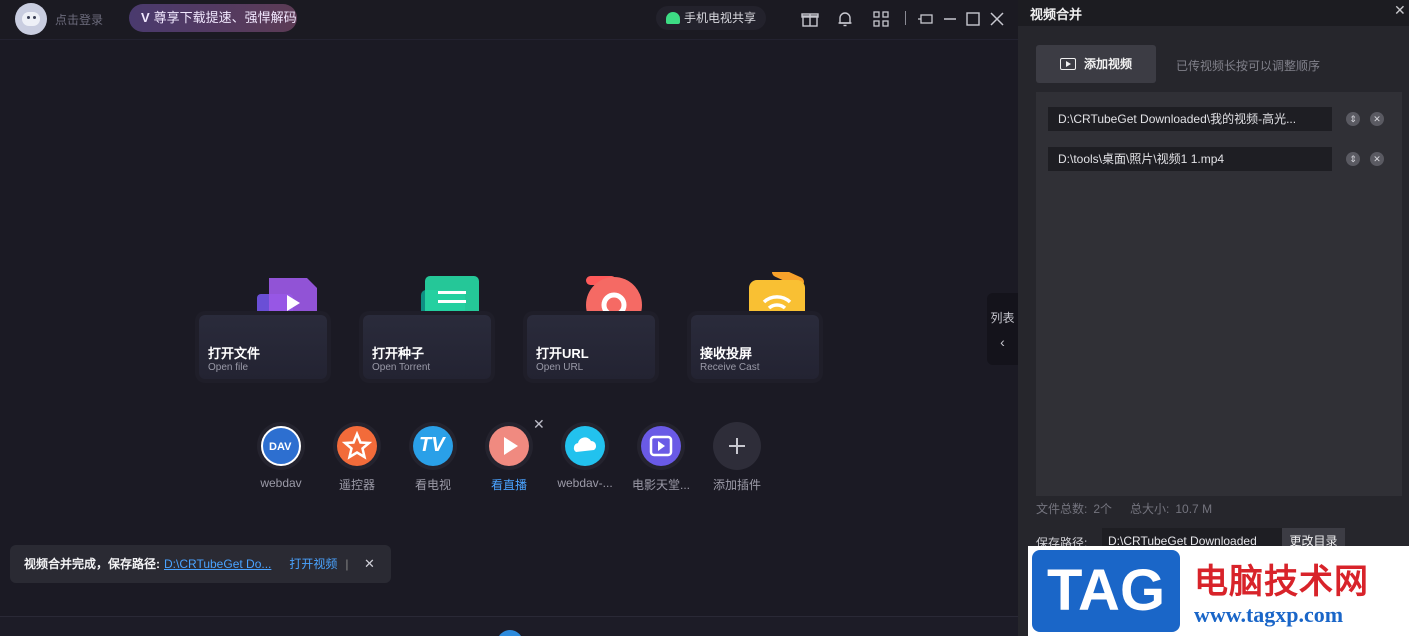 Image resolution: width=1409 pixels, height=636 pixels. I want to click on cloud-puzzle-icon, so click(585, 446).